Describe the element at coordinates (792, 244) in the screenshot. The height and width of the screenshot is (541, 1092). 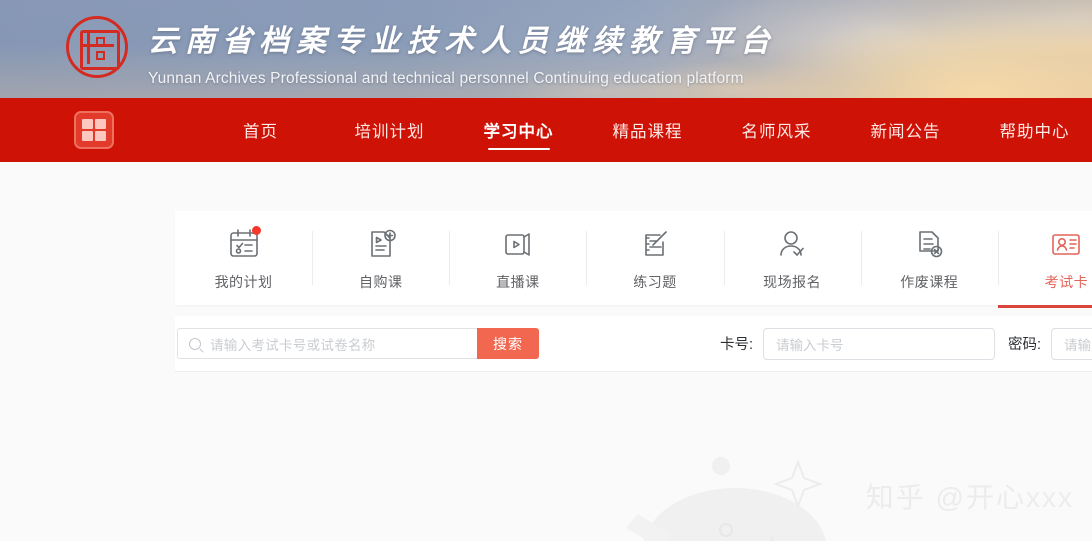
I see `user-check-icon` at that location.